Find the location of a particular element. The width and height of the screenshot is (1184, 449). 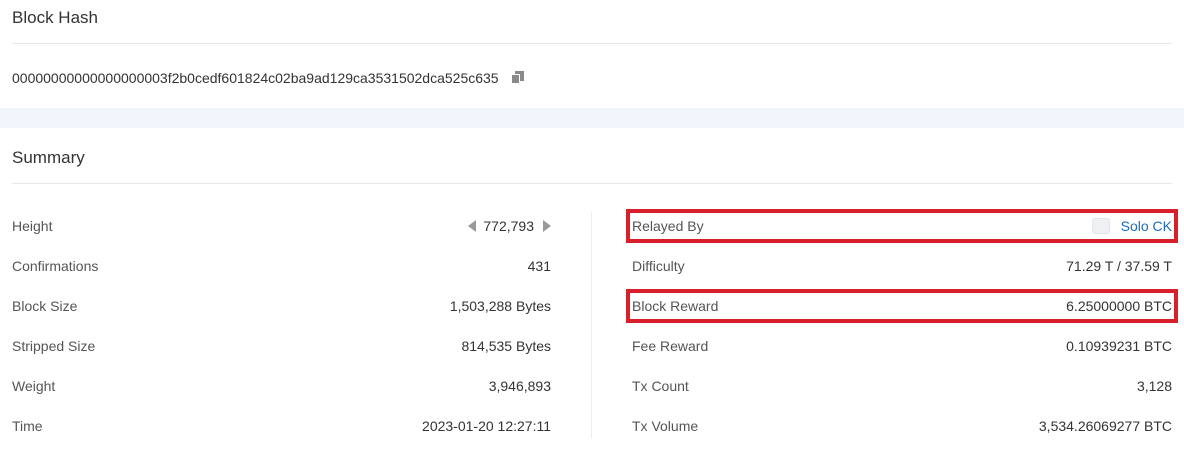

weight-value: 3,946,893 is located at coordinates (519, 386).